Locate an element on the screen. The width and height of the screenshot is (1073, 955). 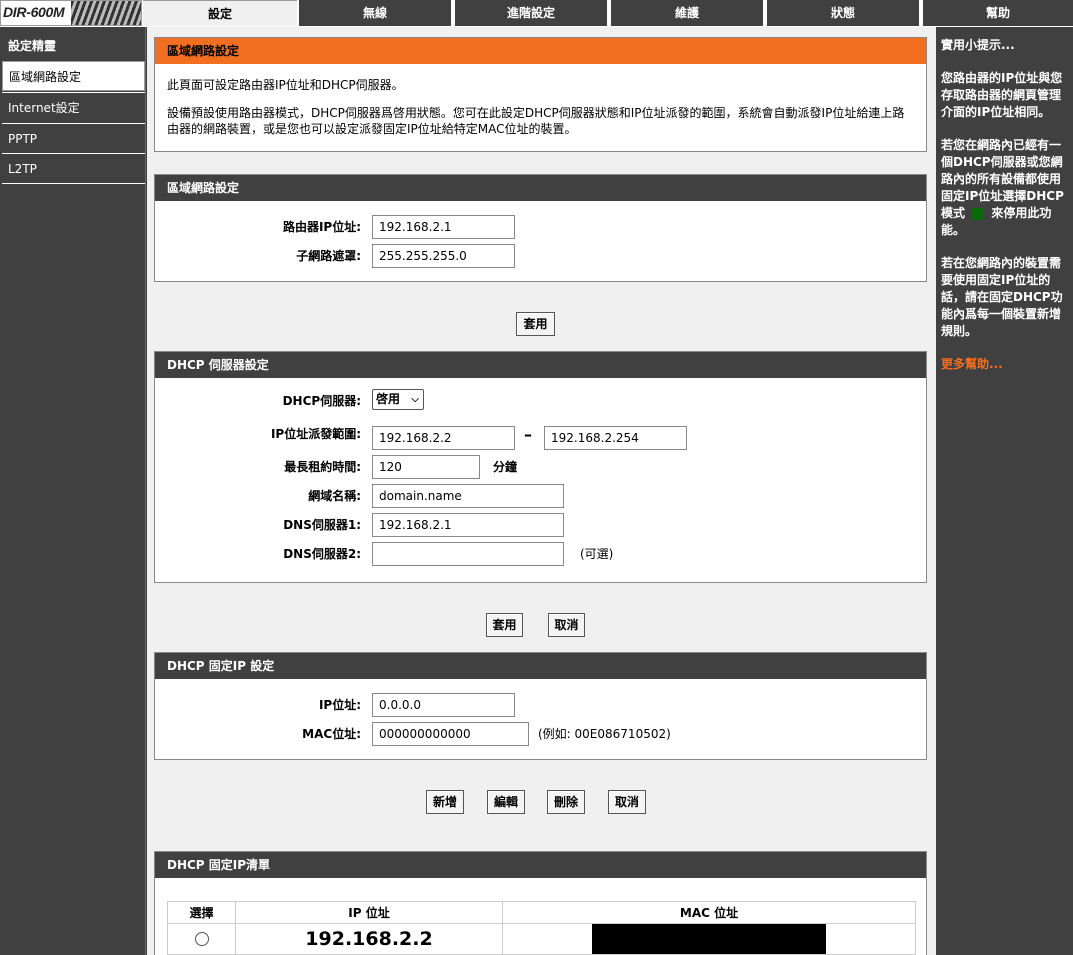
row-radio is located at coordinates (201, 939).